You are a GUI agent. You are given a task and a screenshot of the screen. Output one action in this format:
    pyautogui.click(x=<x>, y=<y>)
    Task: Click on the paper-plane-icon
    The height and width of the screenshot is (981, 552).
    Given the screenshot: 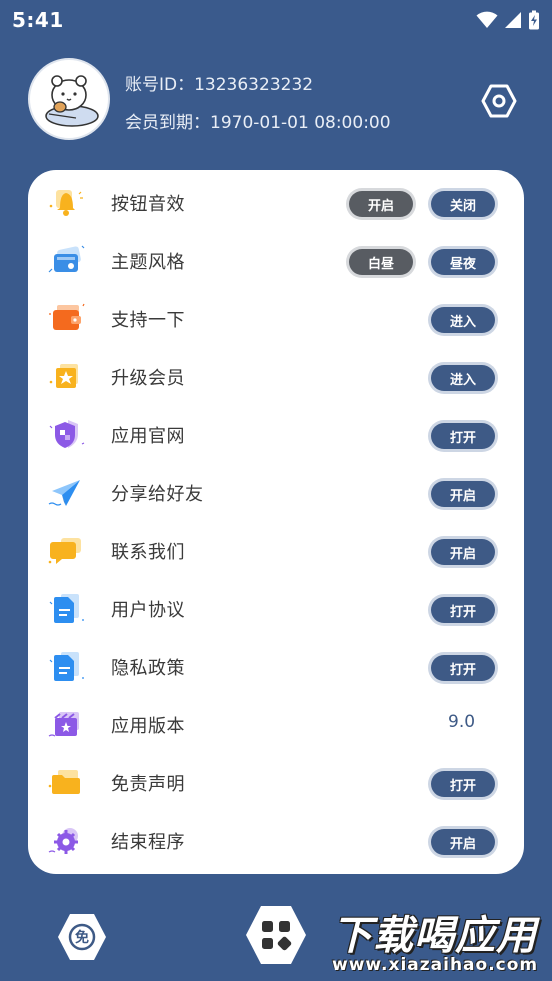 What is the action you would take?
    pyautogui.click(x=64, y=493)
    